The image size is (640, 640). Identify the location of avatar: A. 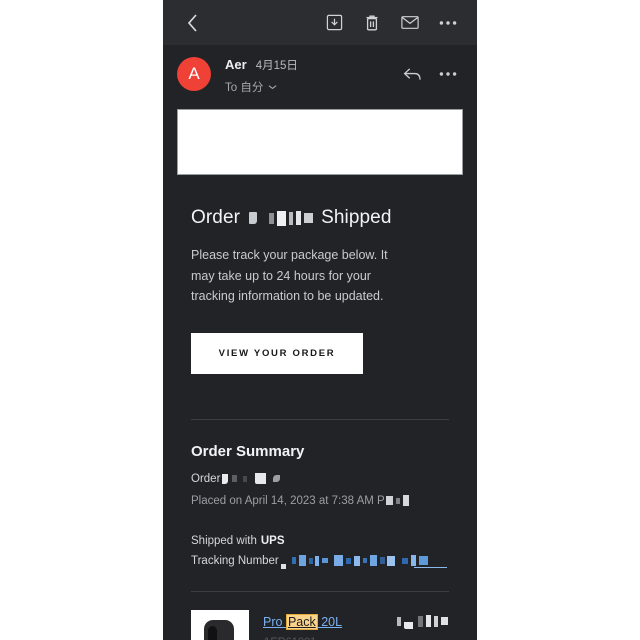
(194, 74).